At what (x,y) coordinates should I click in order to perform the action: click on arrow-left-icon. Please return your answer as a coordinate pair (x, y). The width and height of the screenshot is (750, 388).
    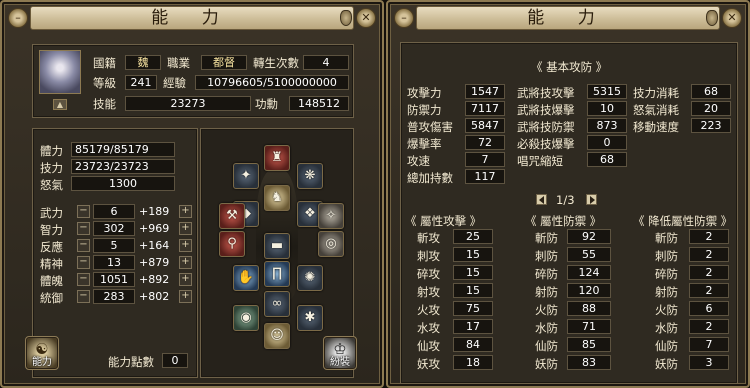
    Looking at the image, I should click on (541, 200).